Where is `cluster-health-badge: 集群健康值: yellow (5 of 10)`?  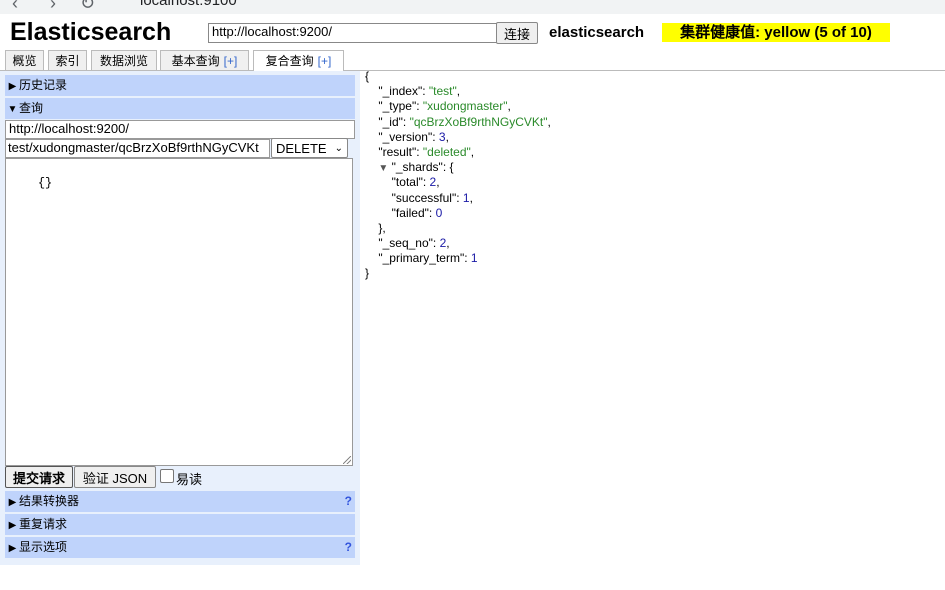 cluster-health-badge: 集群健康值: yellow (5 of 10) is located at coordinates (776, 32).